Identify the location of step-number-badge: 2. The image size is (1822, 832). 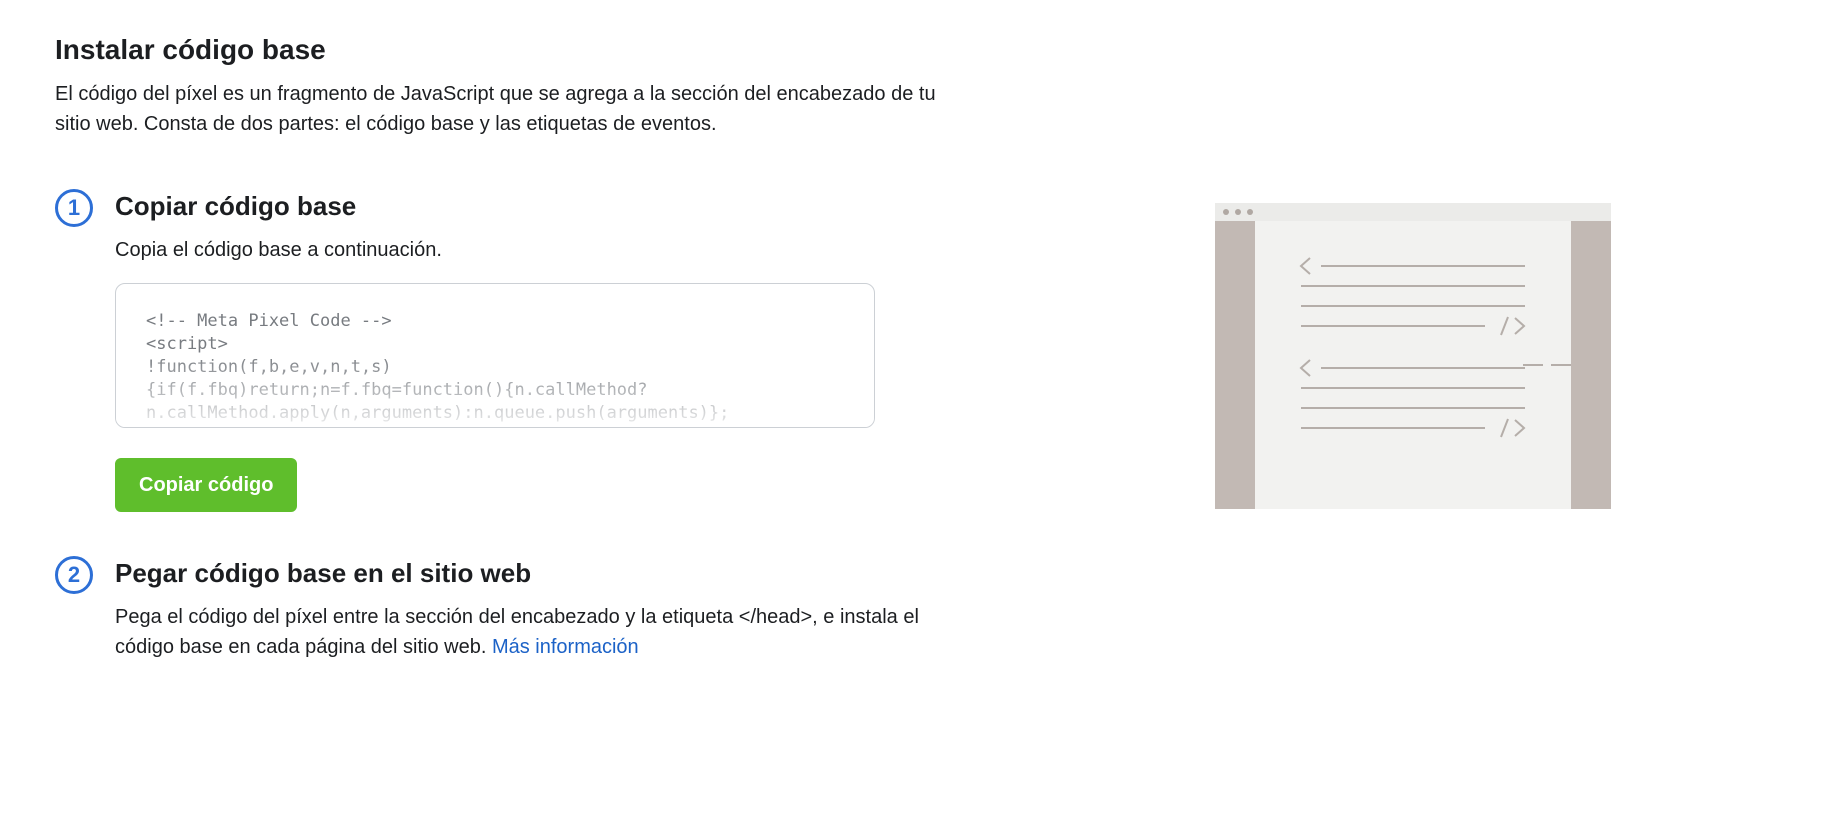
(74, 575).